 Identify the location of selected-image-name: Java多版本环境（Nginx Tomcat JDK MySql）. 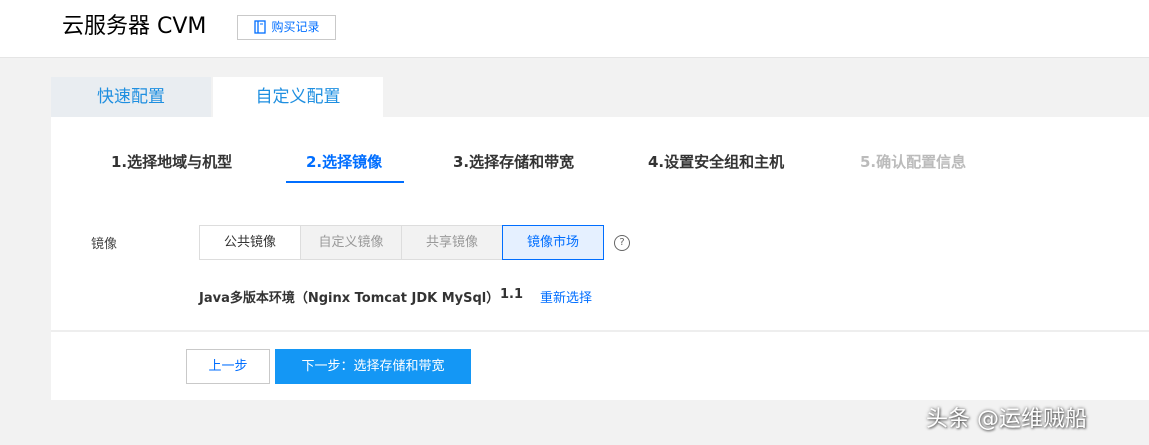
(349, 298).